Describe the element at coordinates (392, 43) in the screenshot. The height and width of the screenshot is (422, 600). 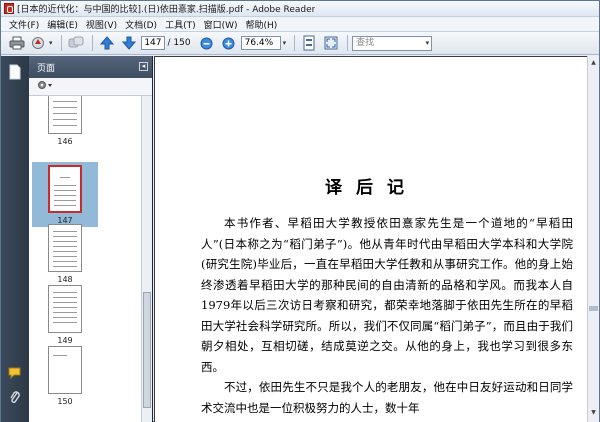
I see `search-field: 查找 ▾` at that location.